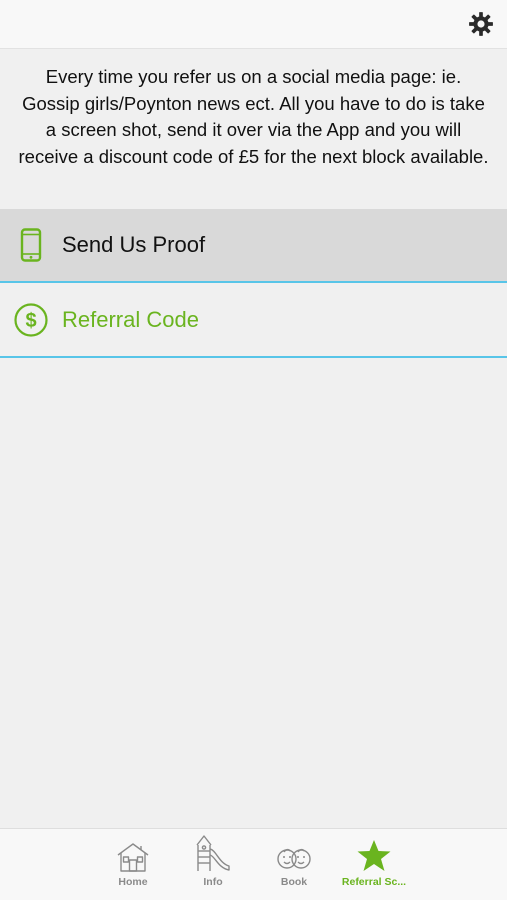  What do you see at coordinates (31, 245) in the screenshot?
I see `smartphone-icon` at bounding box center [31, 245].